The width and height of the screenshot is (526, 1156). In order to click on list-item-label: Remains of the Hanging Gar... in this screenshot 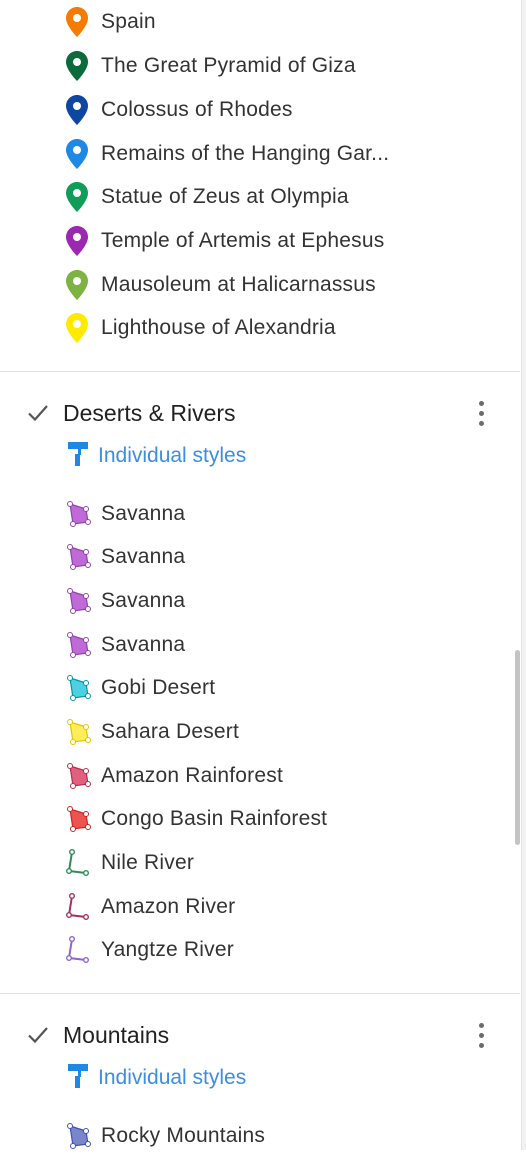, I will do `click(245, 153)`.